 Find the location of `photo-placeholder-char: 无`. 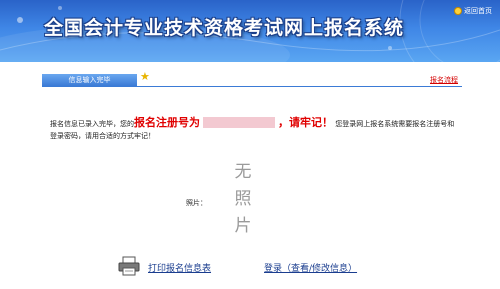

photo-placeholder-char: 无 is located at coordinates (243, 172).